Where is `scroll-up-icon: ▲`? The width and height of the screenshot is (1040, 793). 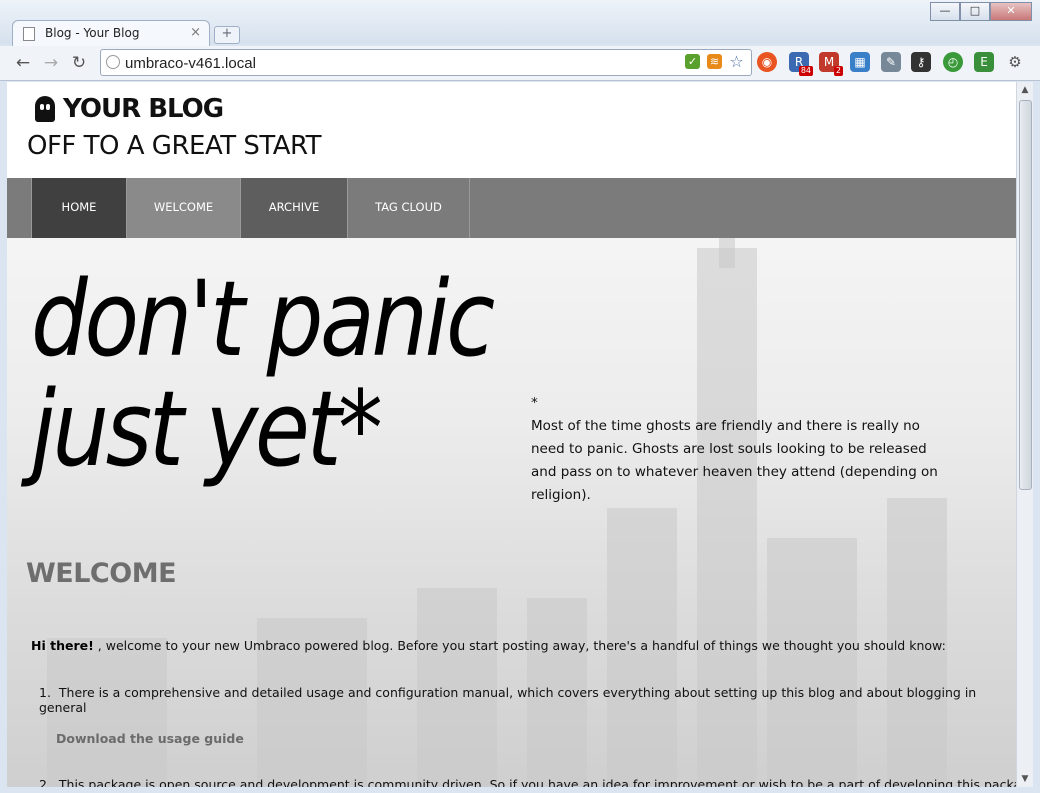
scroll-up-icon: ▲ is located at coordinates (1025, 90).